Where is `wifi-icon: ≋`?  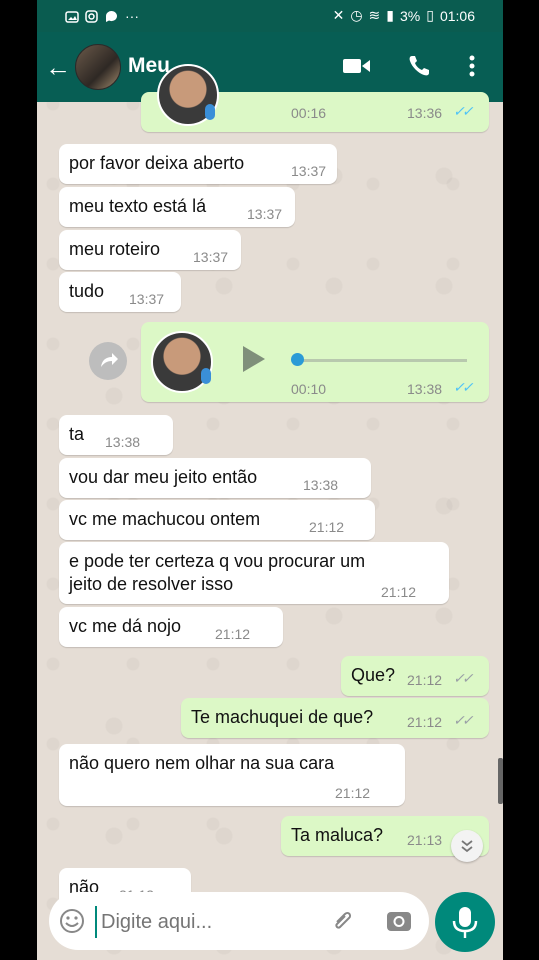 wifi-icon: ≋ is located at coordinates (374, 15).